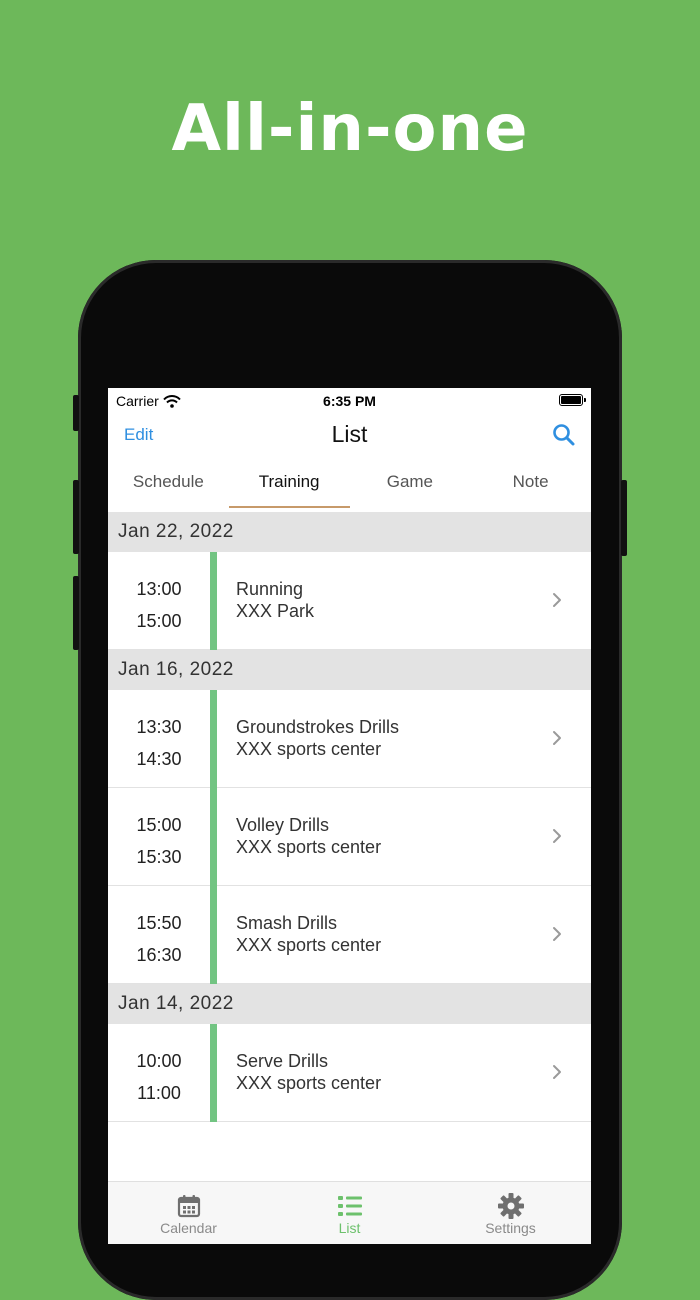 This screenshot has height=1300, width=700. Describe the element at coordinates (289, 484) in the screenshot. I see `tab-training: Training` at that location.